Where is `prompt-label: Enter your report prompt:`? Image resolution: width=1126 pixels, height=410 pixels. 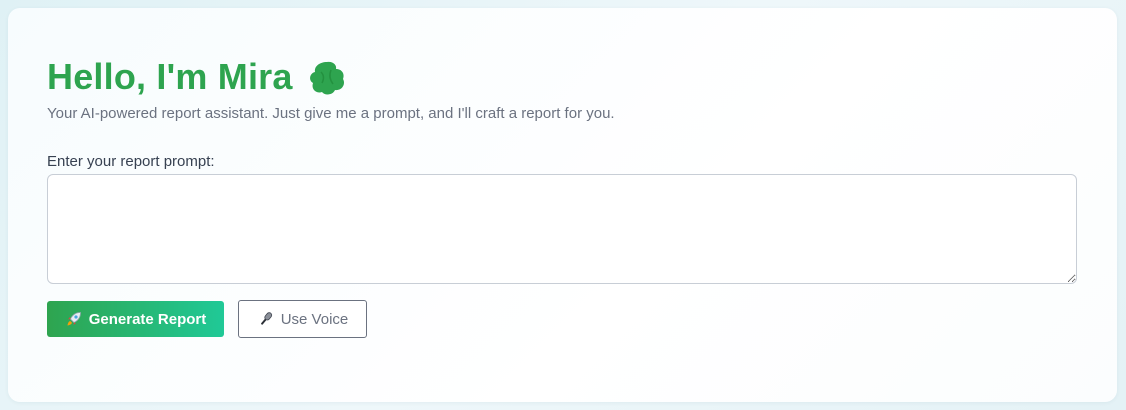
prompt-label: Enter your report prompt: is located at coordinates (131, 161).